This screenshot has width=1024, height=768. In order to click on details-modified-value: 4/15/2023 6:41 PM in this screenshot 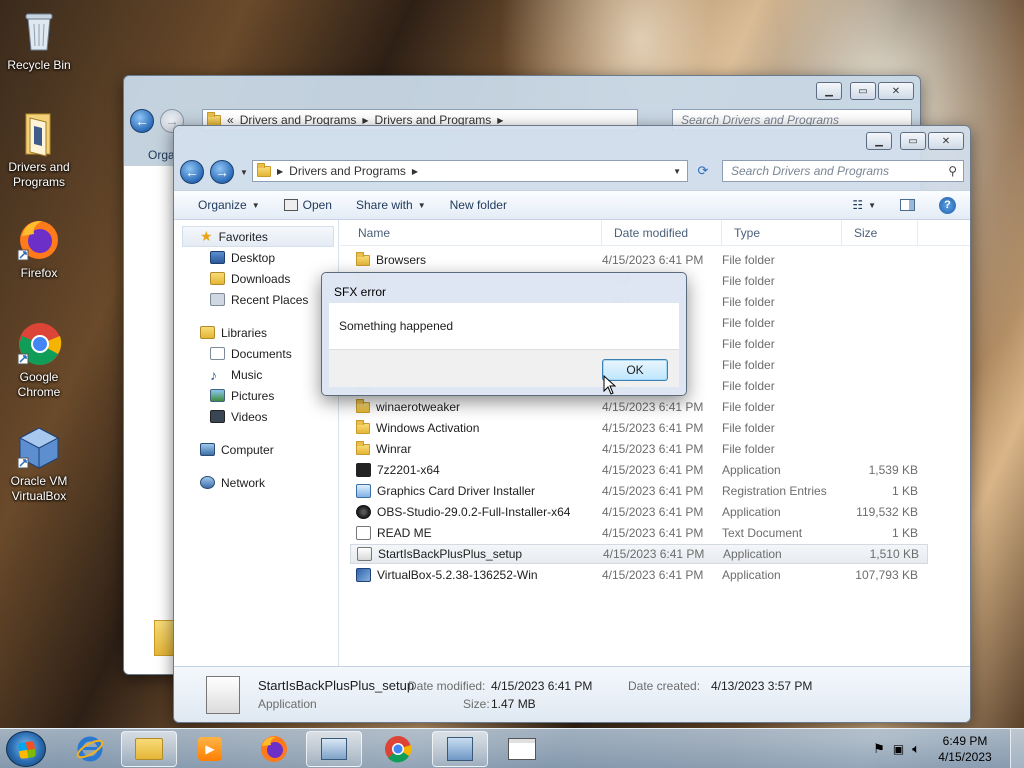, I will do `click(542, 686)`.